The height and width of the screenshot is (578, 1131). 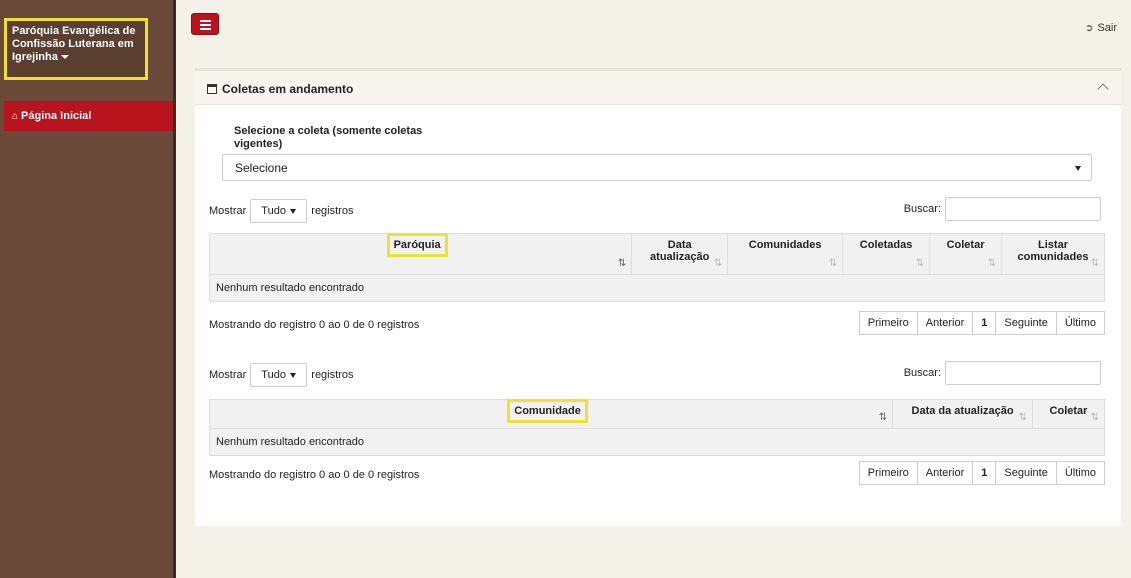 I want to click on panel-title: Coletas em andamento, so click(x=280, y=89).